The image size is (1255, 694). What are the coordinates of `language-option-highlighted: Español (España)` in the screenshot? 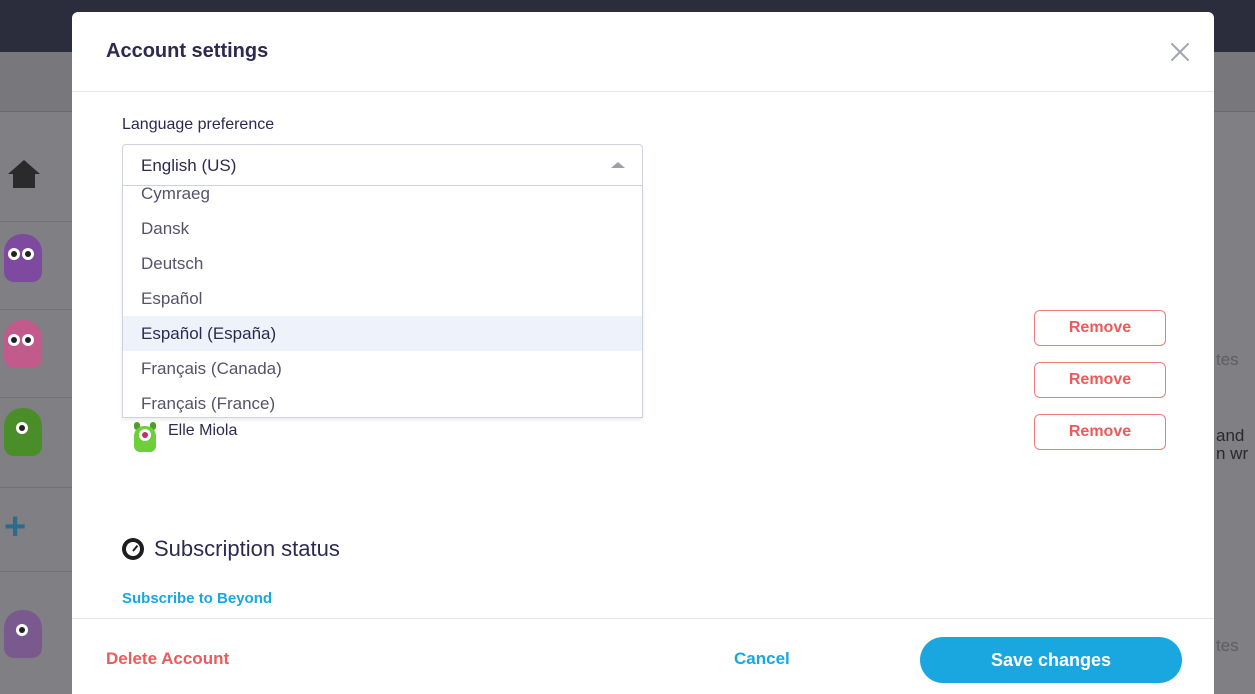 It's located at (382, 333).